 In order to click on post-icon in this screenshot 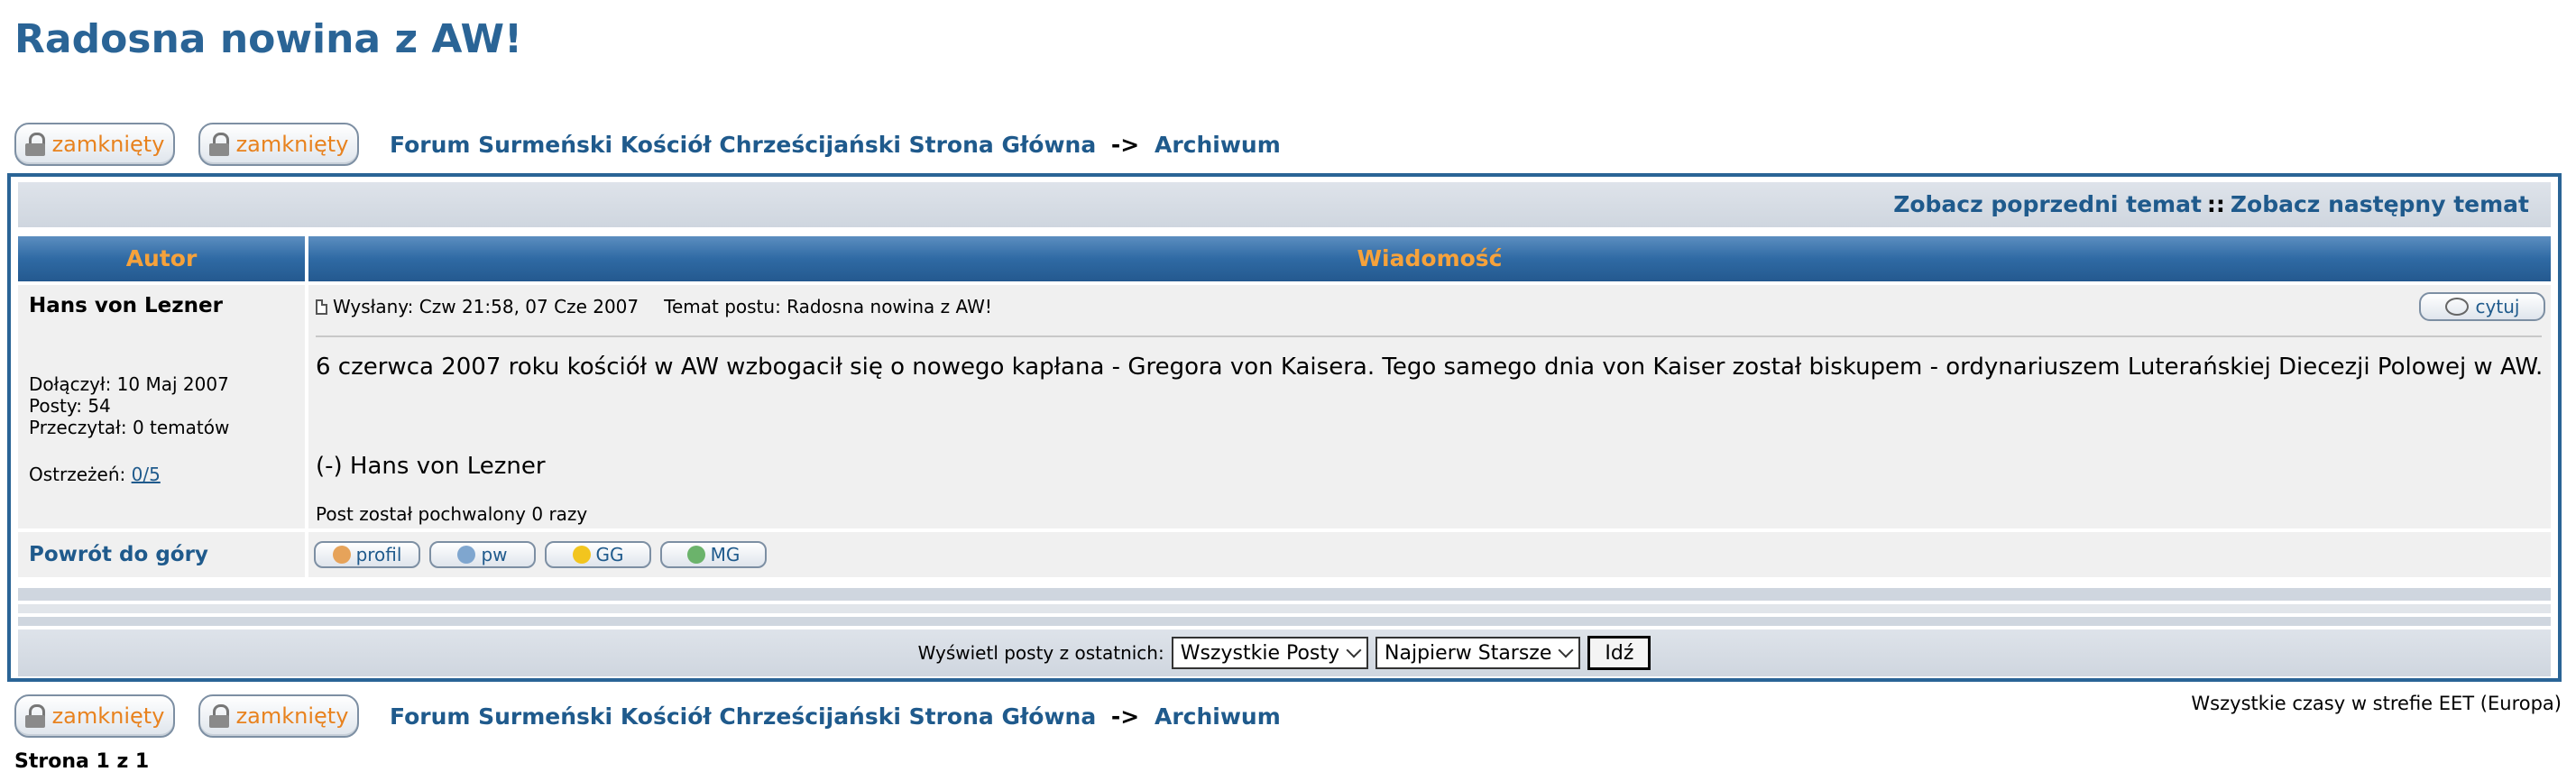, I will do `click(321, 307)`.